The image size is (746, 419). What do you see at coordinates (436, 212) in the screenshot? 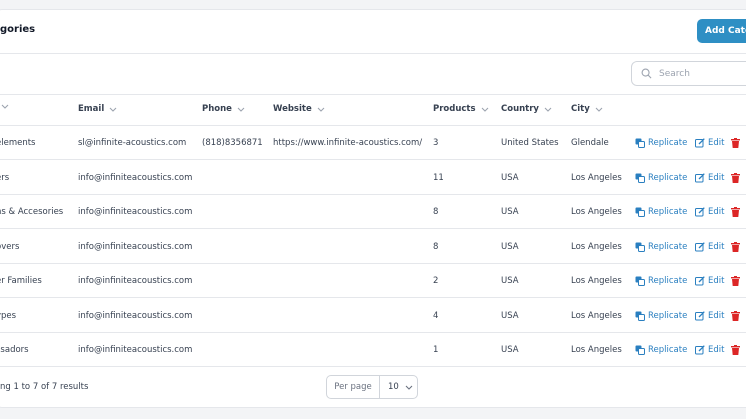
I see `cell-products: 8` at bounding box center [436, 212].